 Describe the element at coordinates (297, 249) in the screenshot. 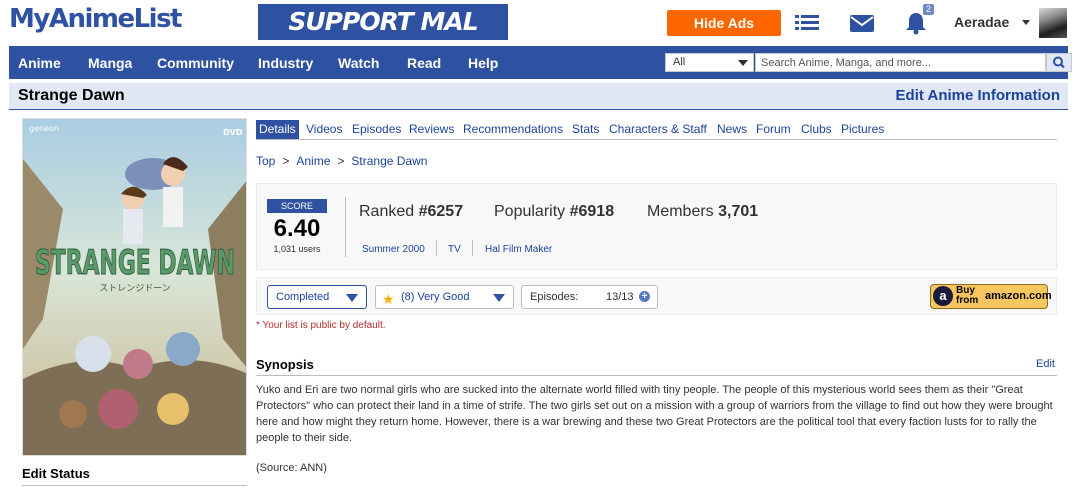

I see `score-users: 1,031 users` at that location.